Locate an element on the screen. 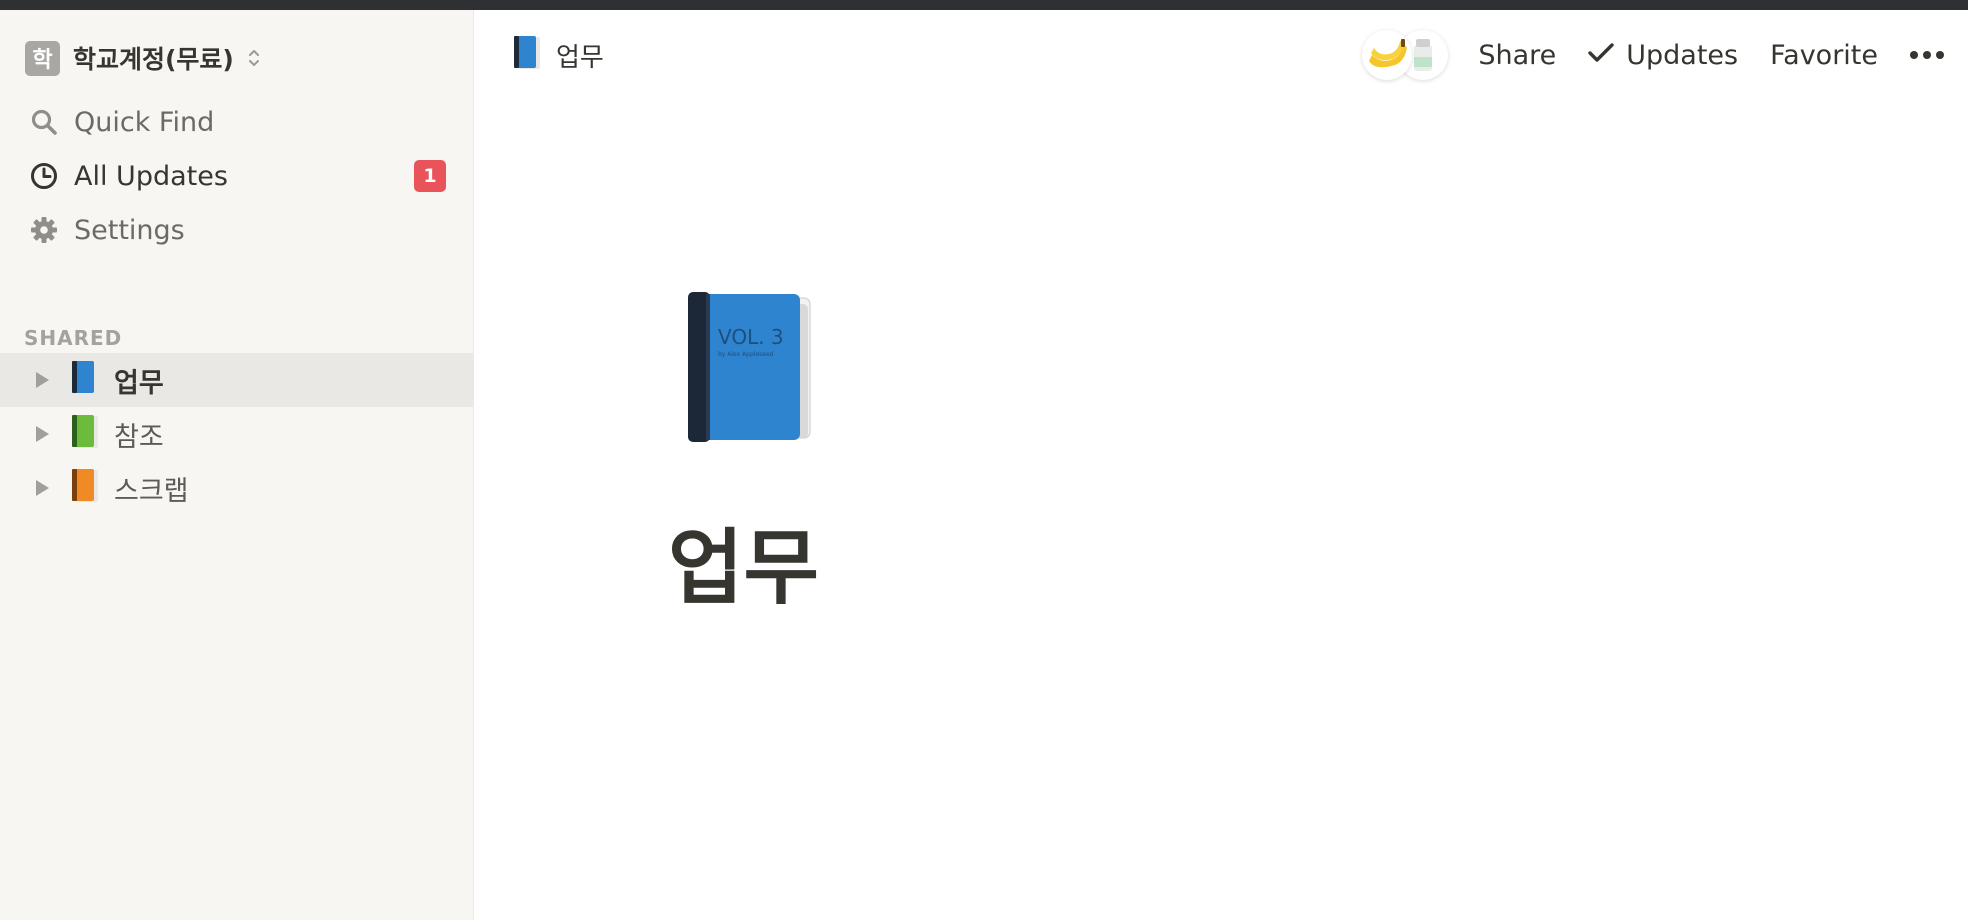 Image resolution: width=1968 pixels, height=920 pixels. sidebar-page-참조: 참조 is located at coordinates (237, 434).